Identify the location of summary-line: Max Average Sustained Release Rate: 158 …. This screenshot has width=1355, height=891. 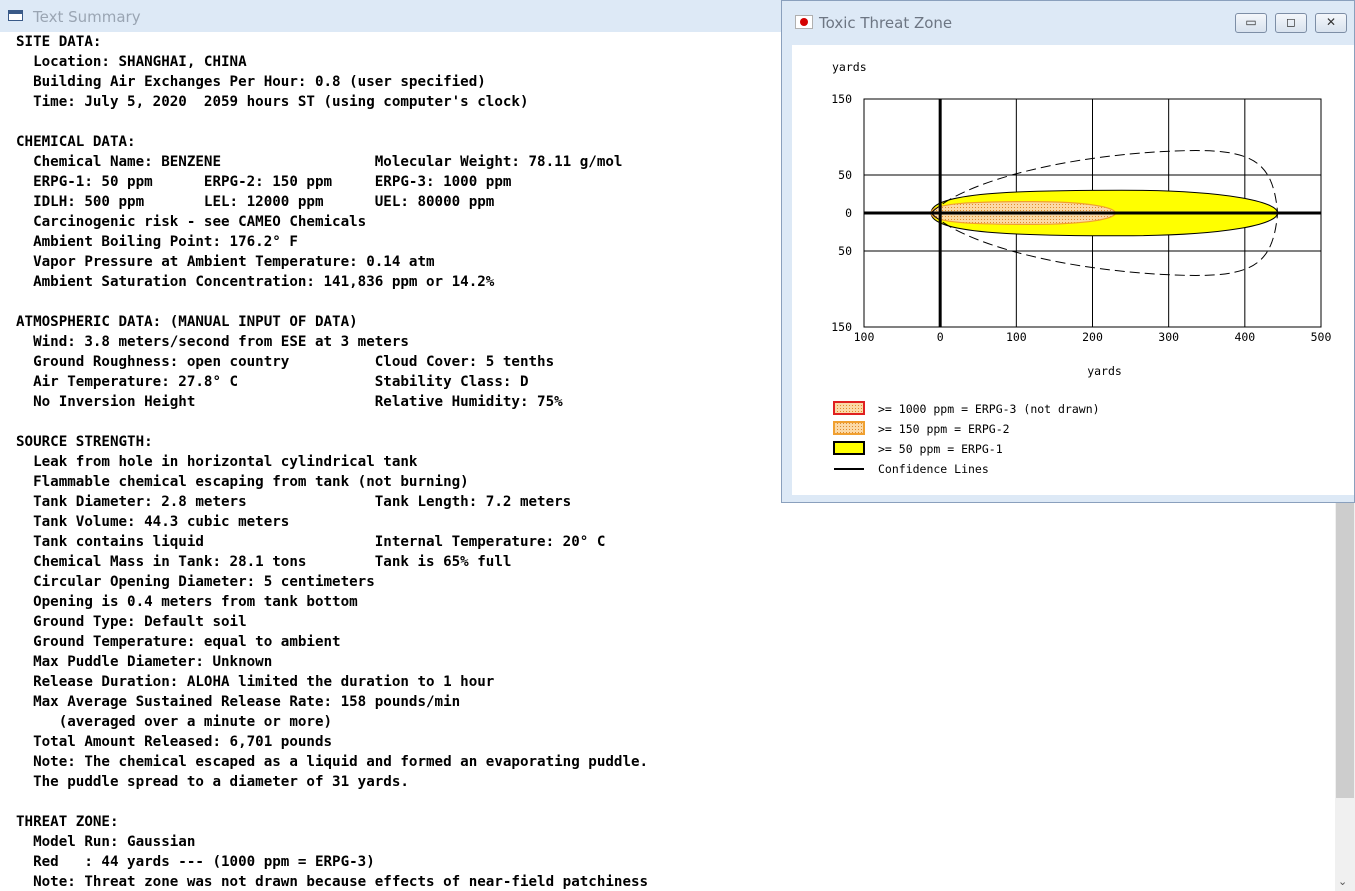
(238, 702).